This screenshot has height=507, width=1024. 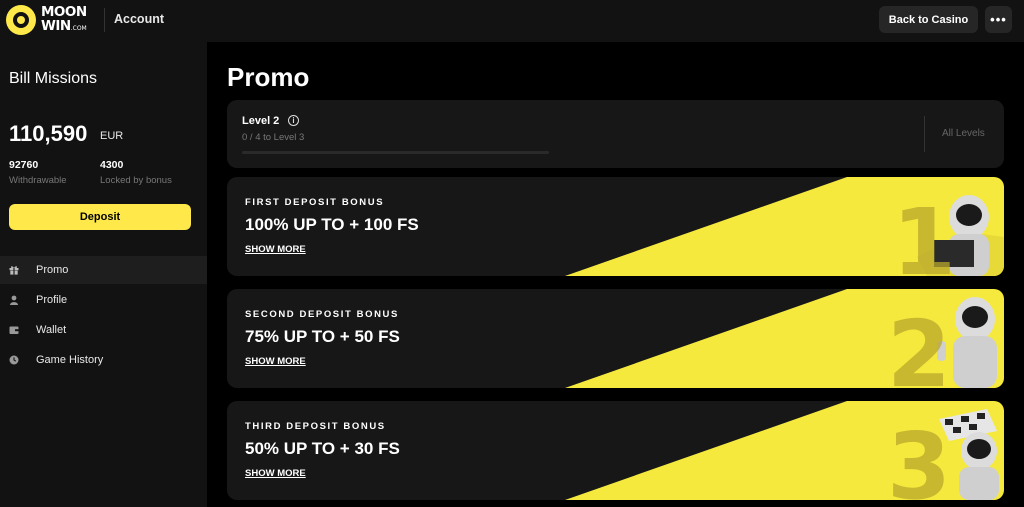 What do you see at coordinates (924, 134) in the screenshot?
I see `level-divider` at bounding box center [924, 134].